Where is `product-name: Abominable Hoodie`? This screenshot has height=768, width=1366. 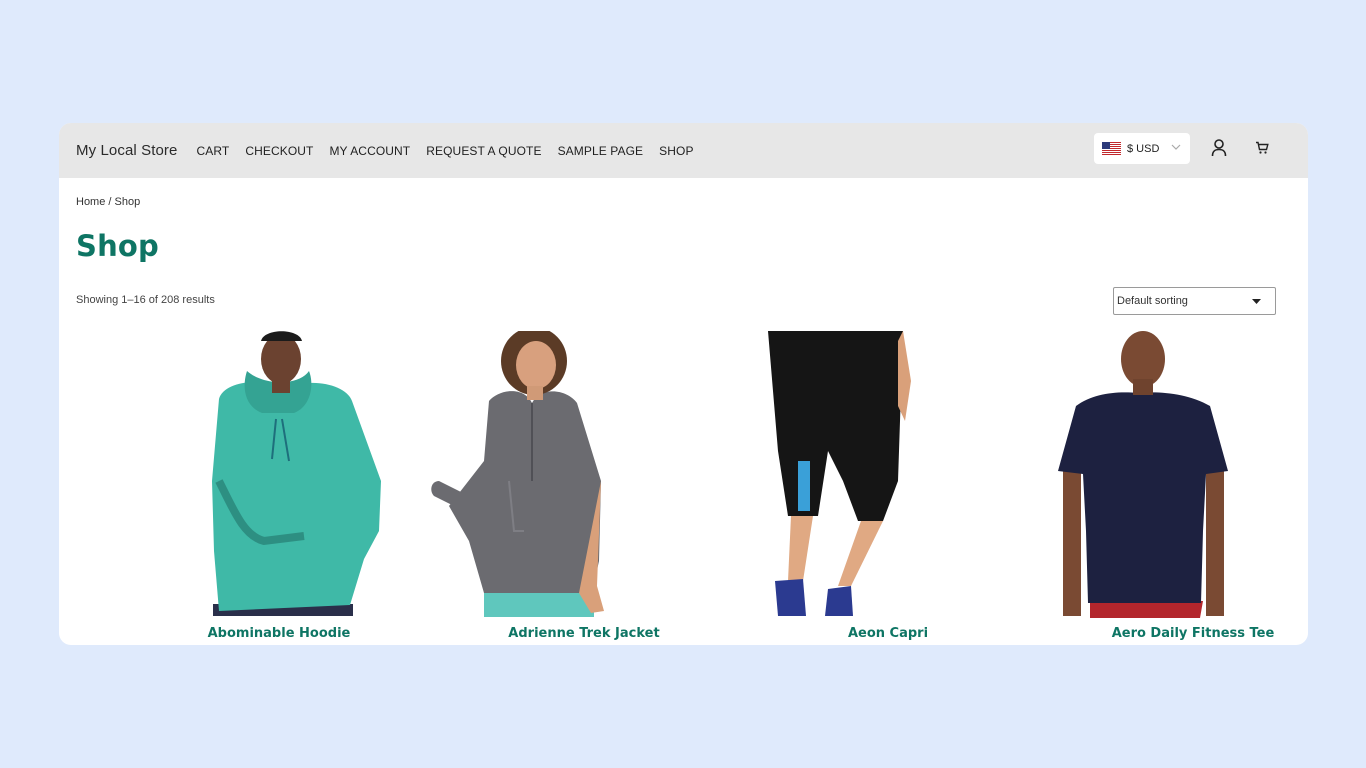 product-name: Abominable Hoodie is located at coordinates (279, 633).